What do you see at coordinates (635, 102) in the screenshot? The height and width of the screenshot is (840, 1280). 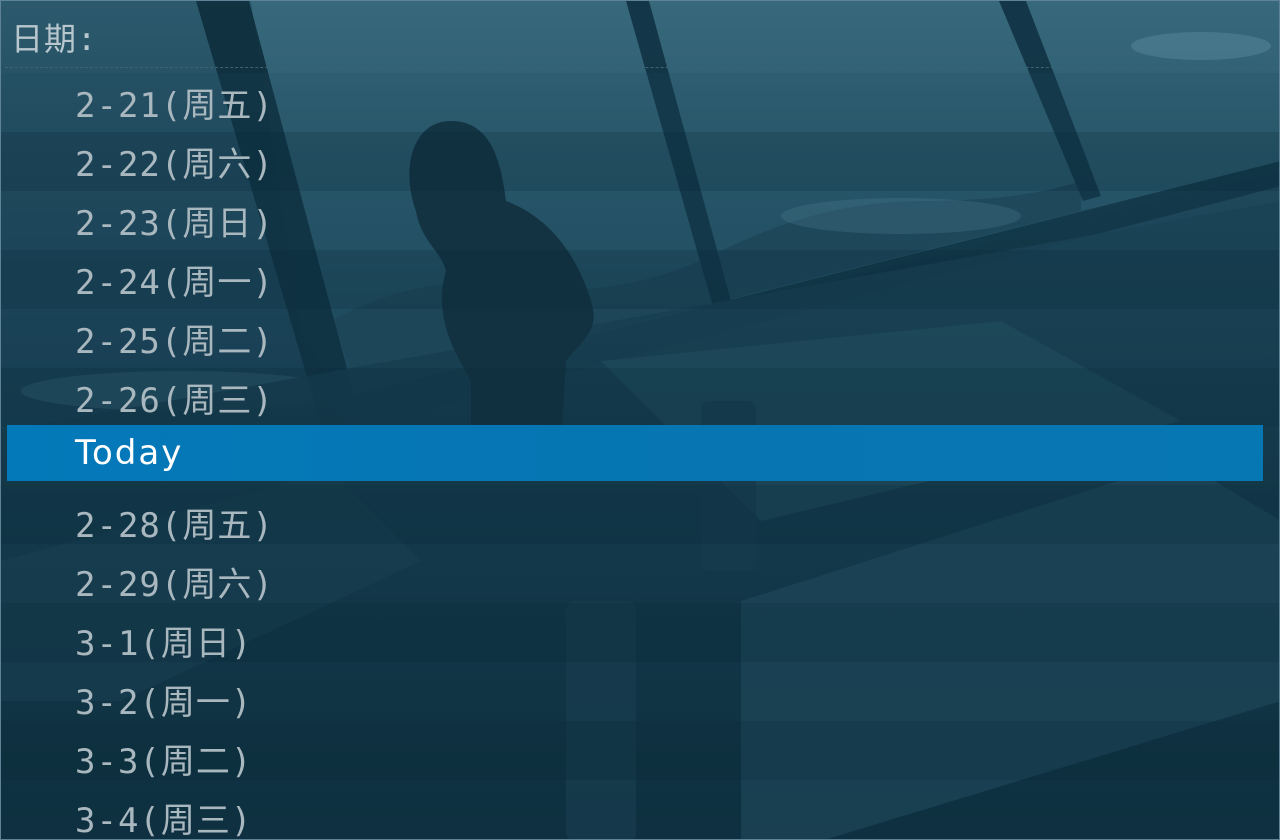 I see `list-item: 2-21(周五)` at bounding box center [635, 102].